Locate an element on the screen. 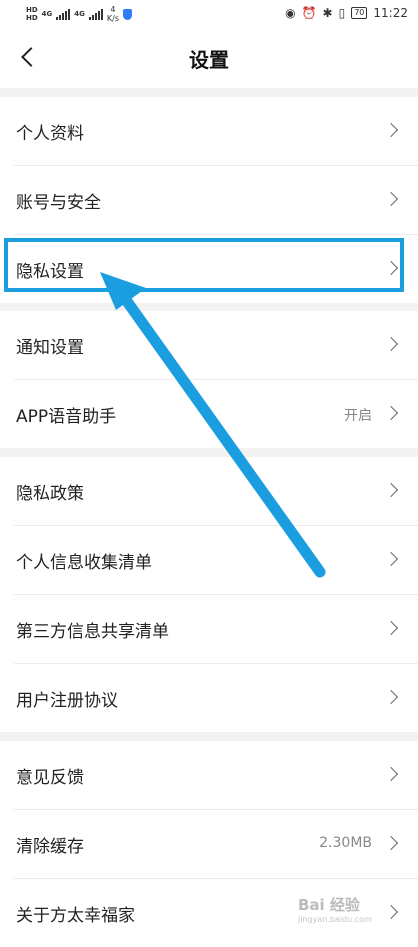  row-notification-settings: 通知设置 is located at coordinates (216, 345).